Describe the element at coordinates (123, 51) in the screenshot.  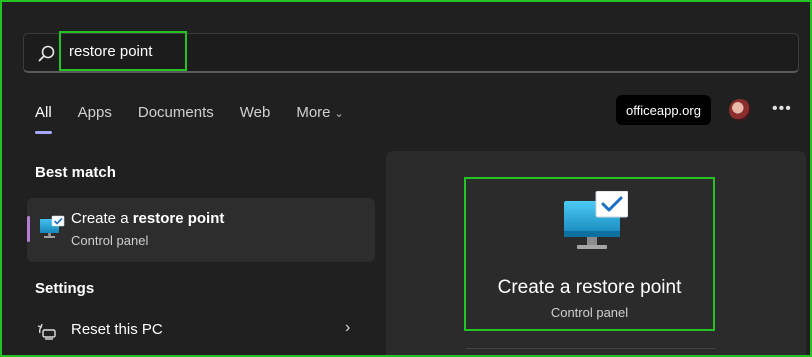
I see `search-input: restore point` at that location.